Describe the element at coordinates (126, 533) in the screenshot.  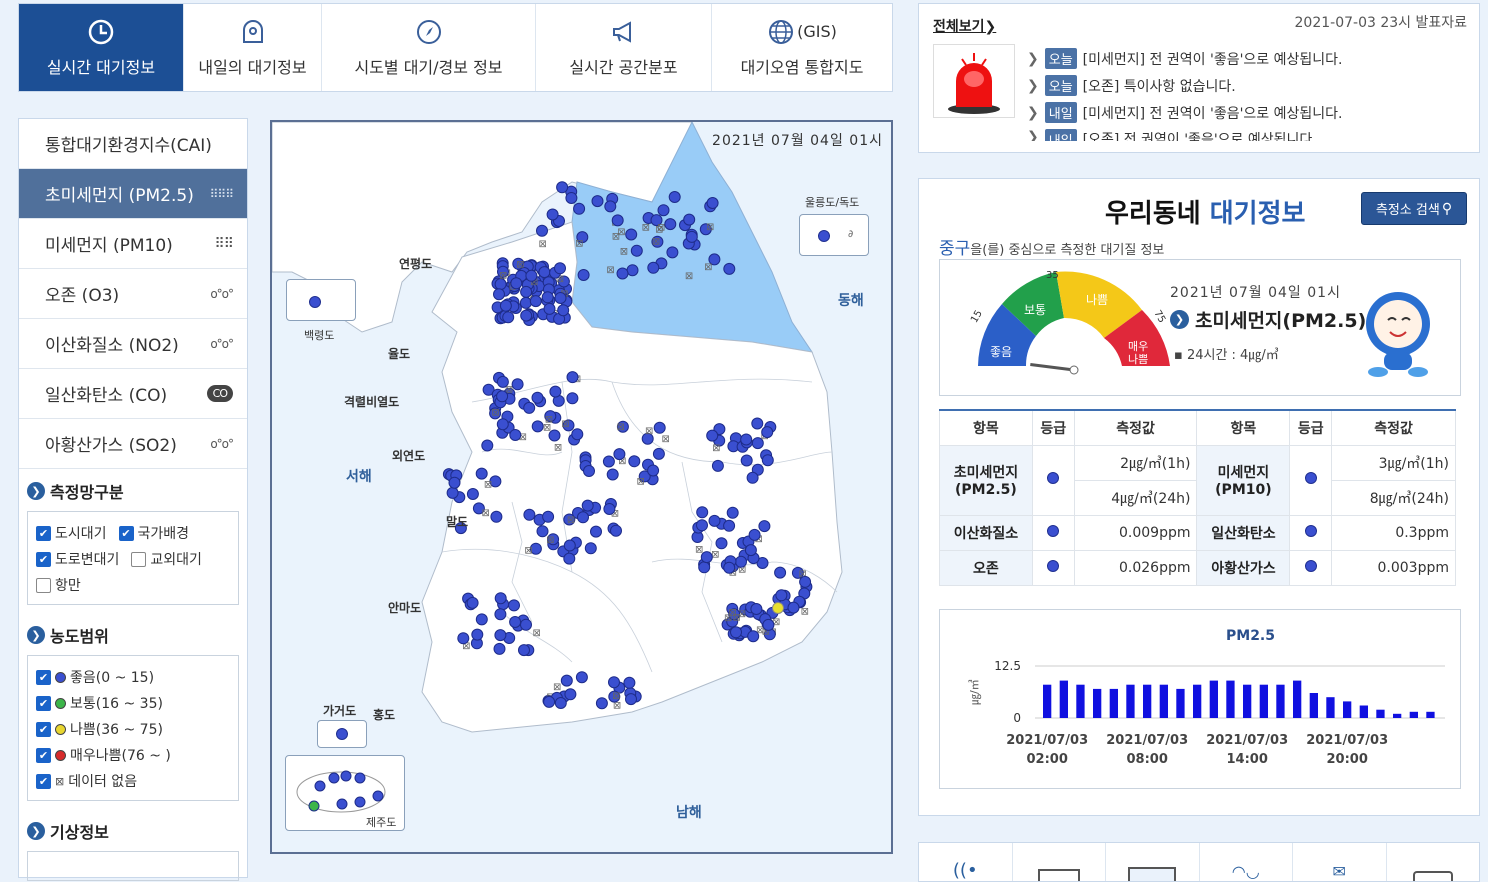
I see `checkbox-national: ✔` at that location.